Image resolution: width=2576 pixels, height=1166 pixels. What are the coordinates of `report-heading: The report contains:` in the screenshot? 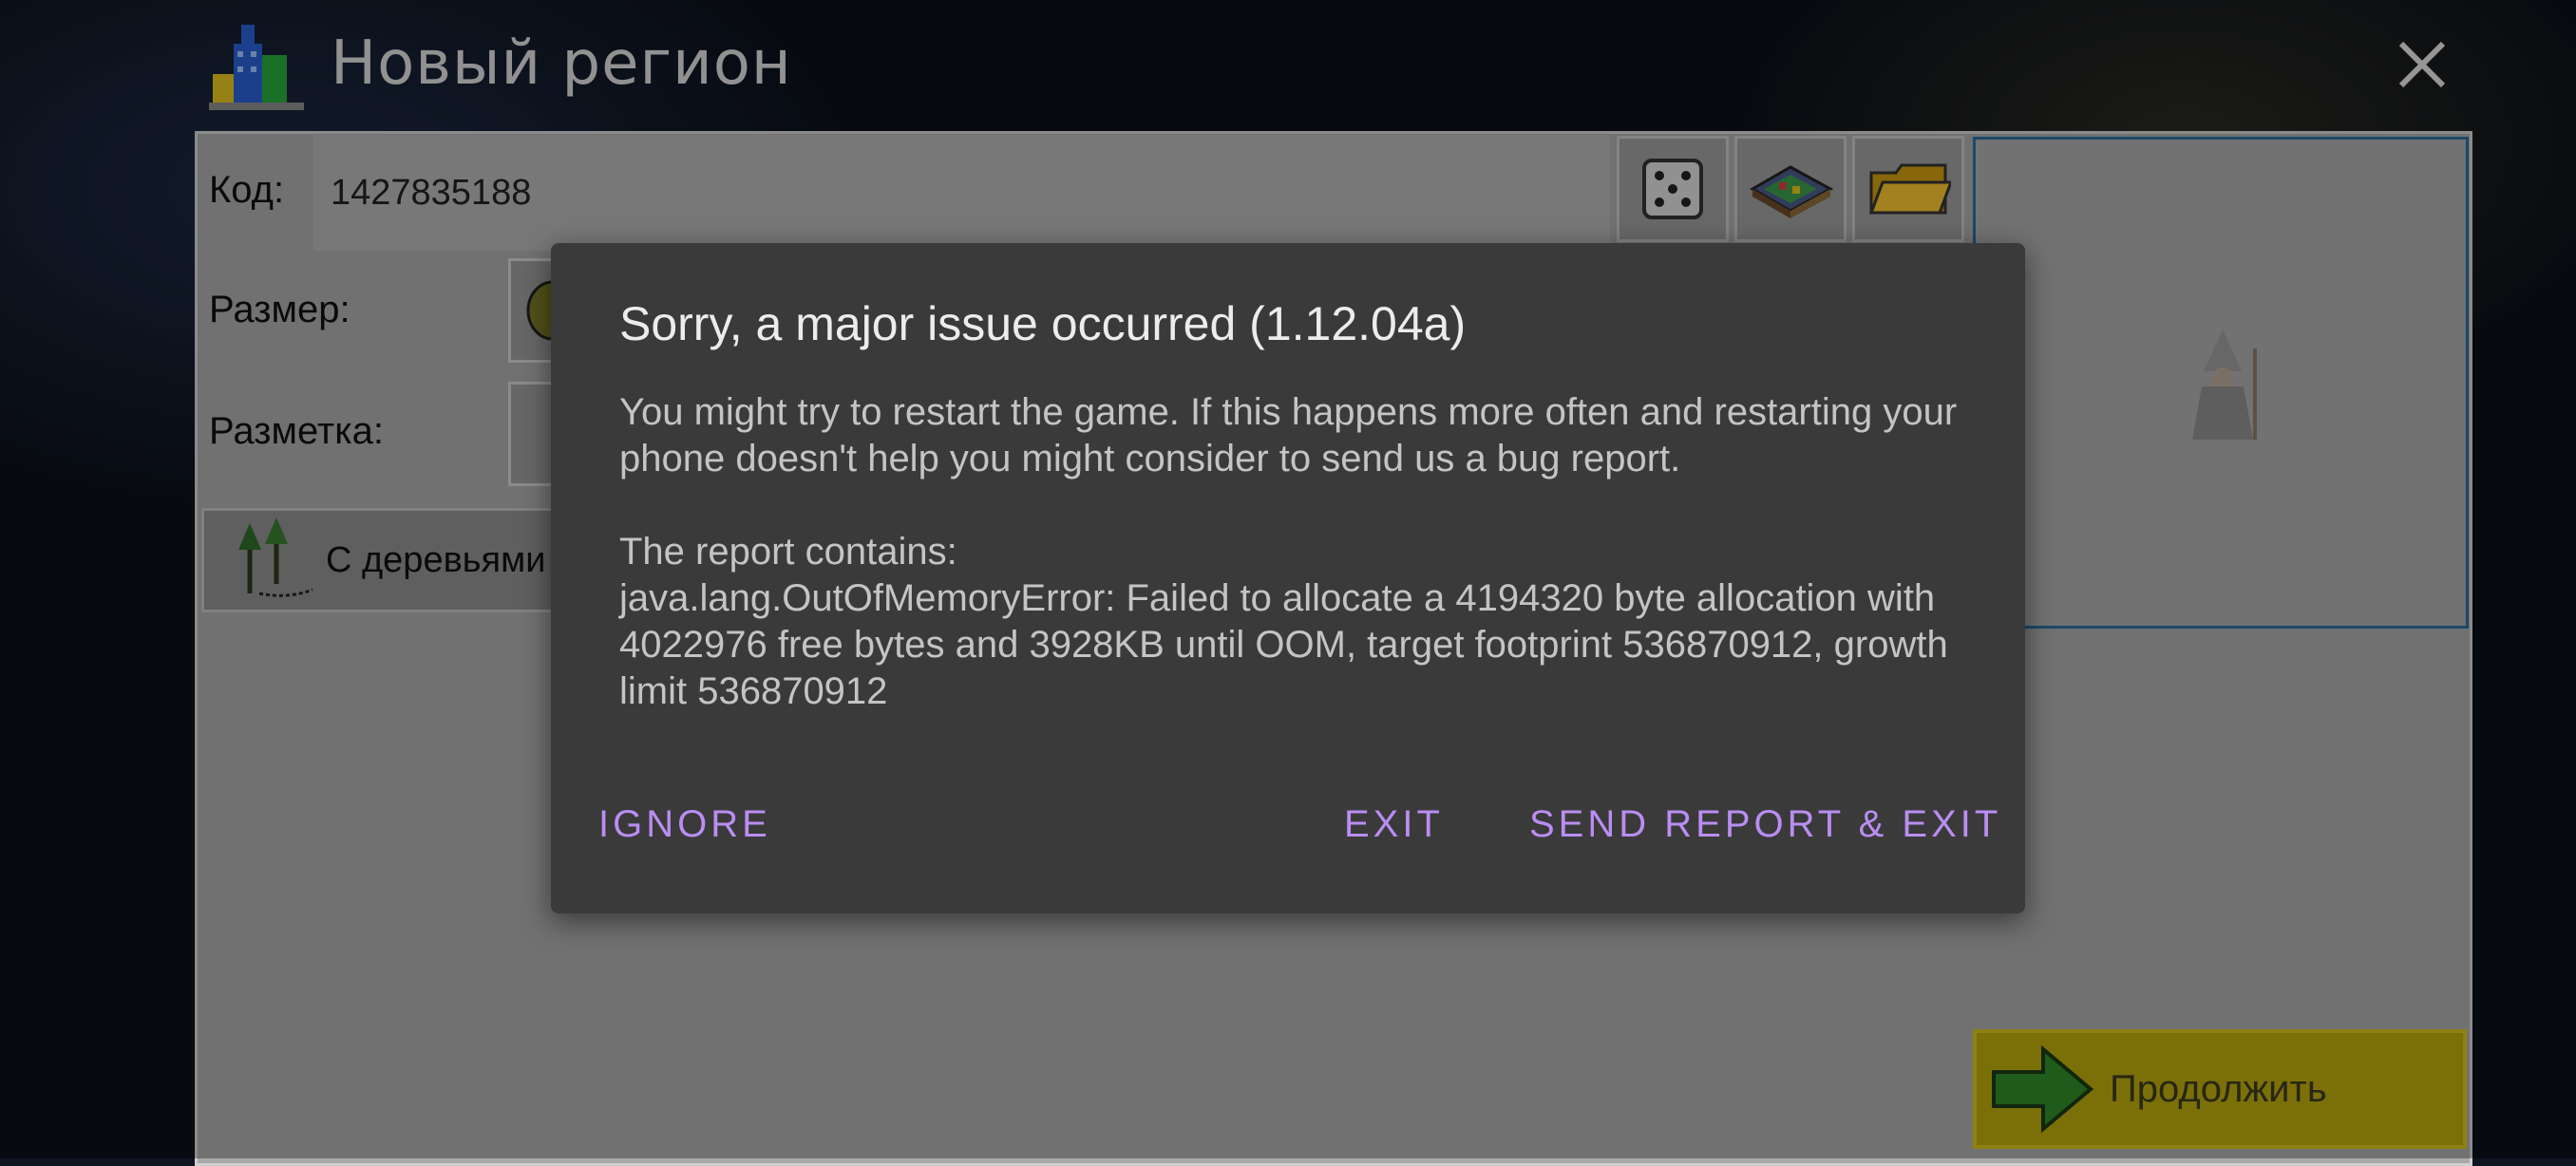 It's located at (788, 552).